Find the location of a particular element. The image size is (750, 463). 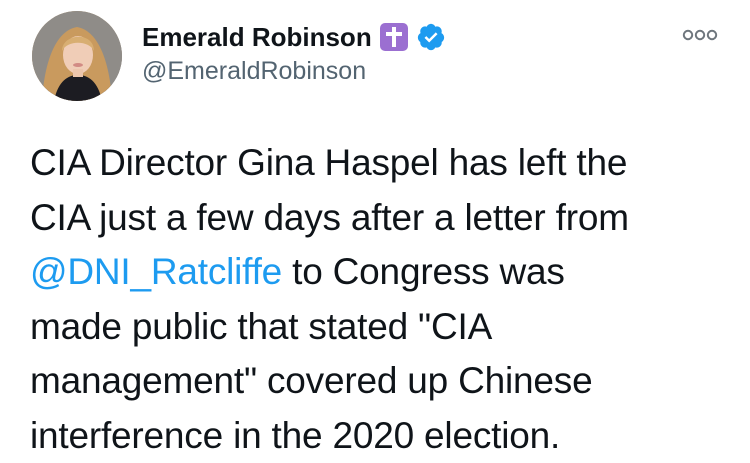

latin-cross-emoji-icon is located at coordinates (394, 37).